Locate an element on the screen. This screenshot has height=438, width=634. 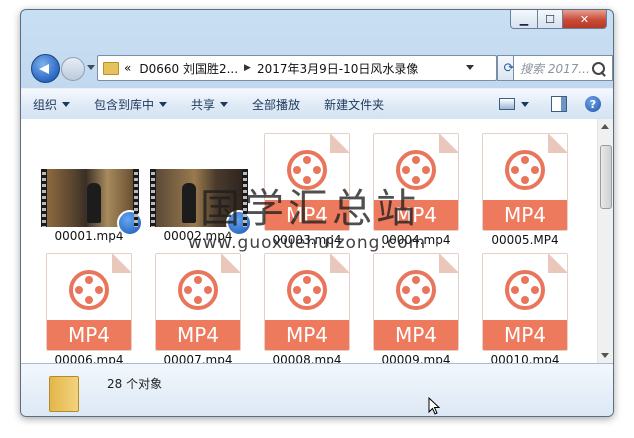
address-dropdown-icon is located at coordinates (470, 67).